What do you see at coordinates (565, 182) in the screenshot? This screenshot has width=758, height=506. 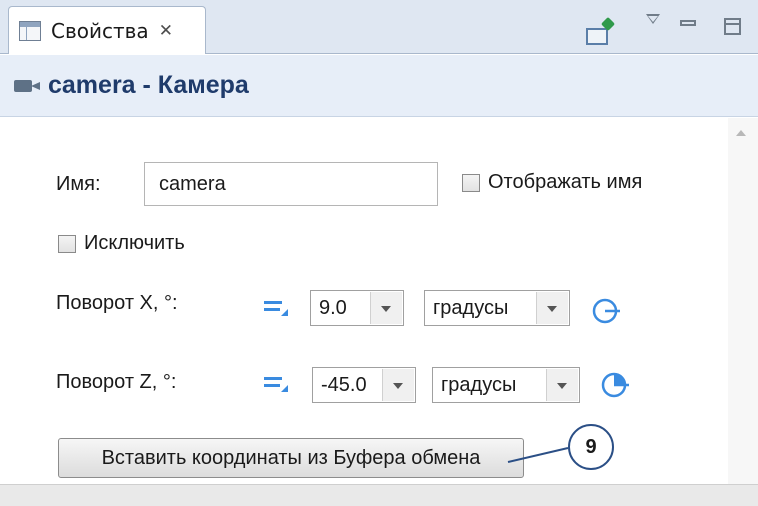 I see `show-name-label: Отображать имя` at bounding box center [565, 182].